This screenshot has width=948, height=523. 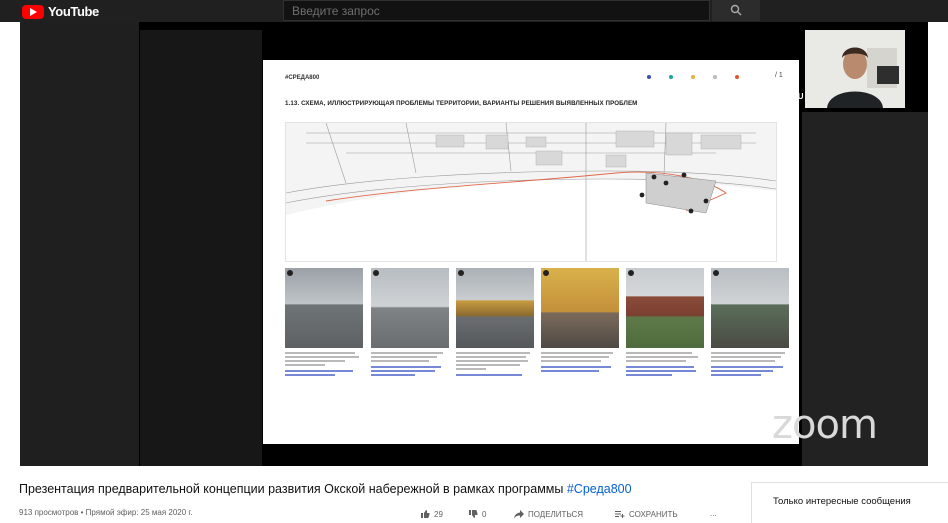 What do you see at coordinates (599, 489) in the screenshot?
I see `hashtag-link: #Среда800` at bounding box center [599, 489].